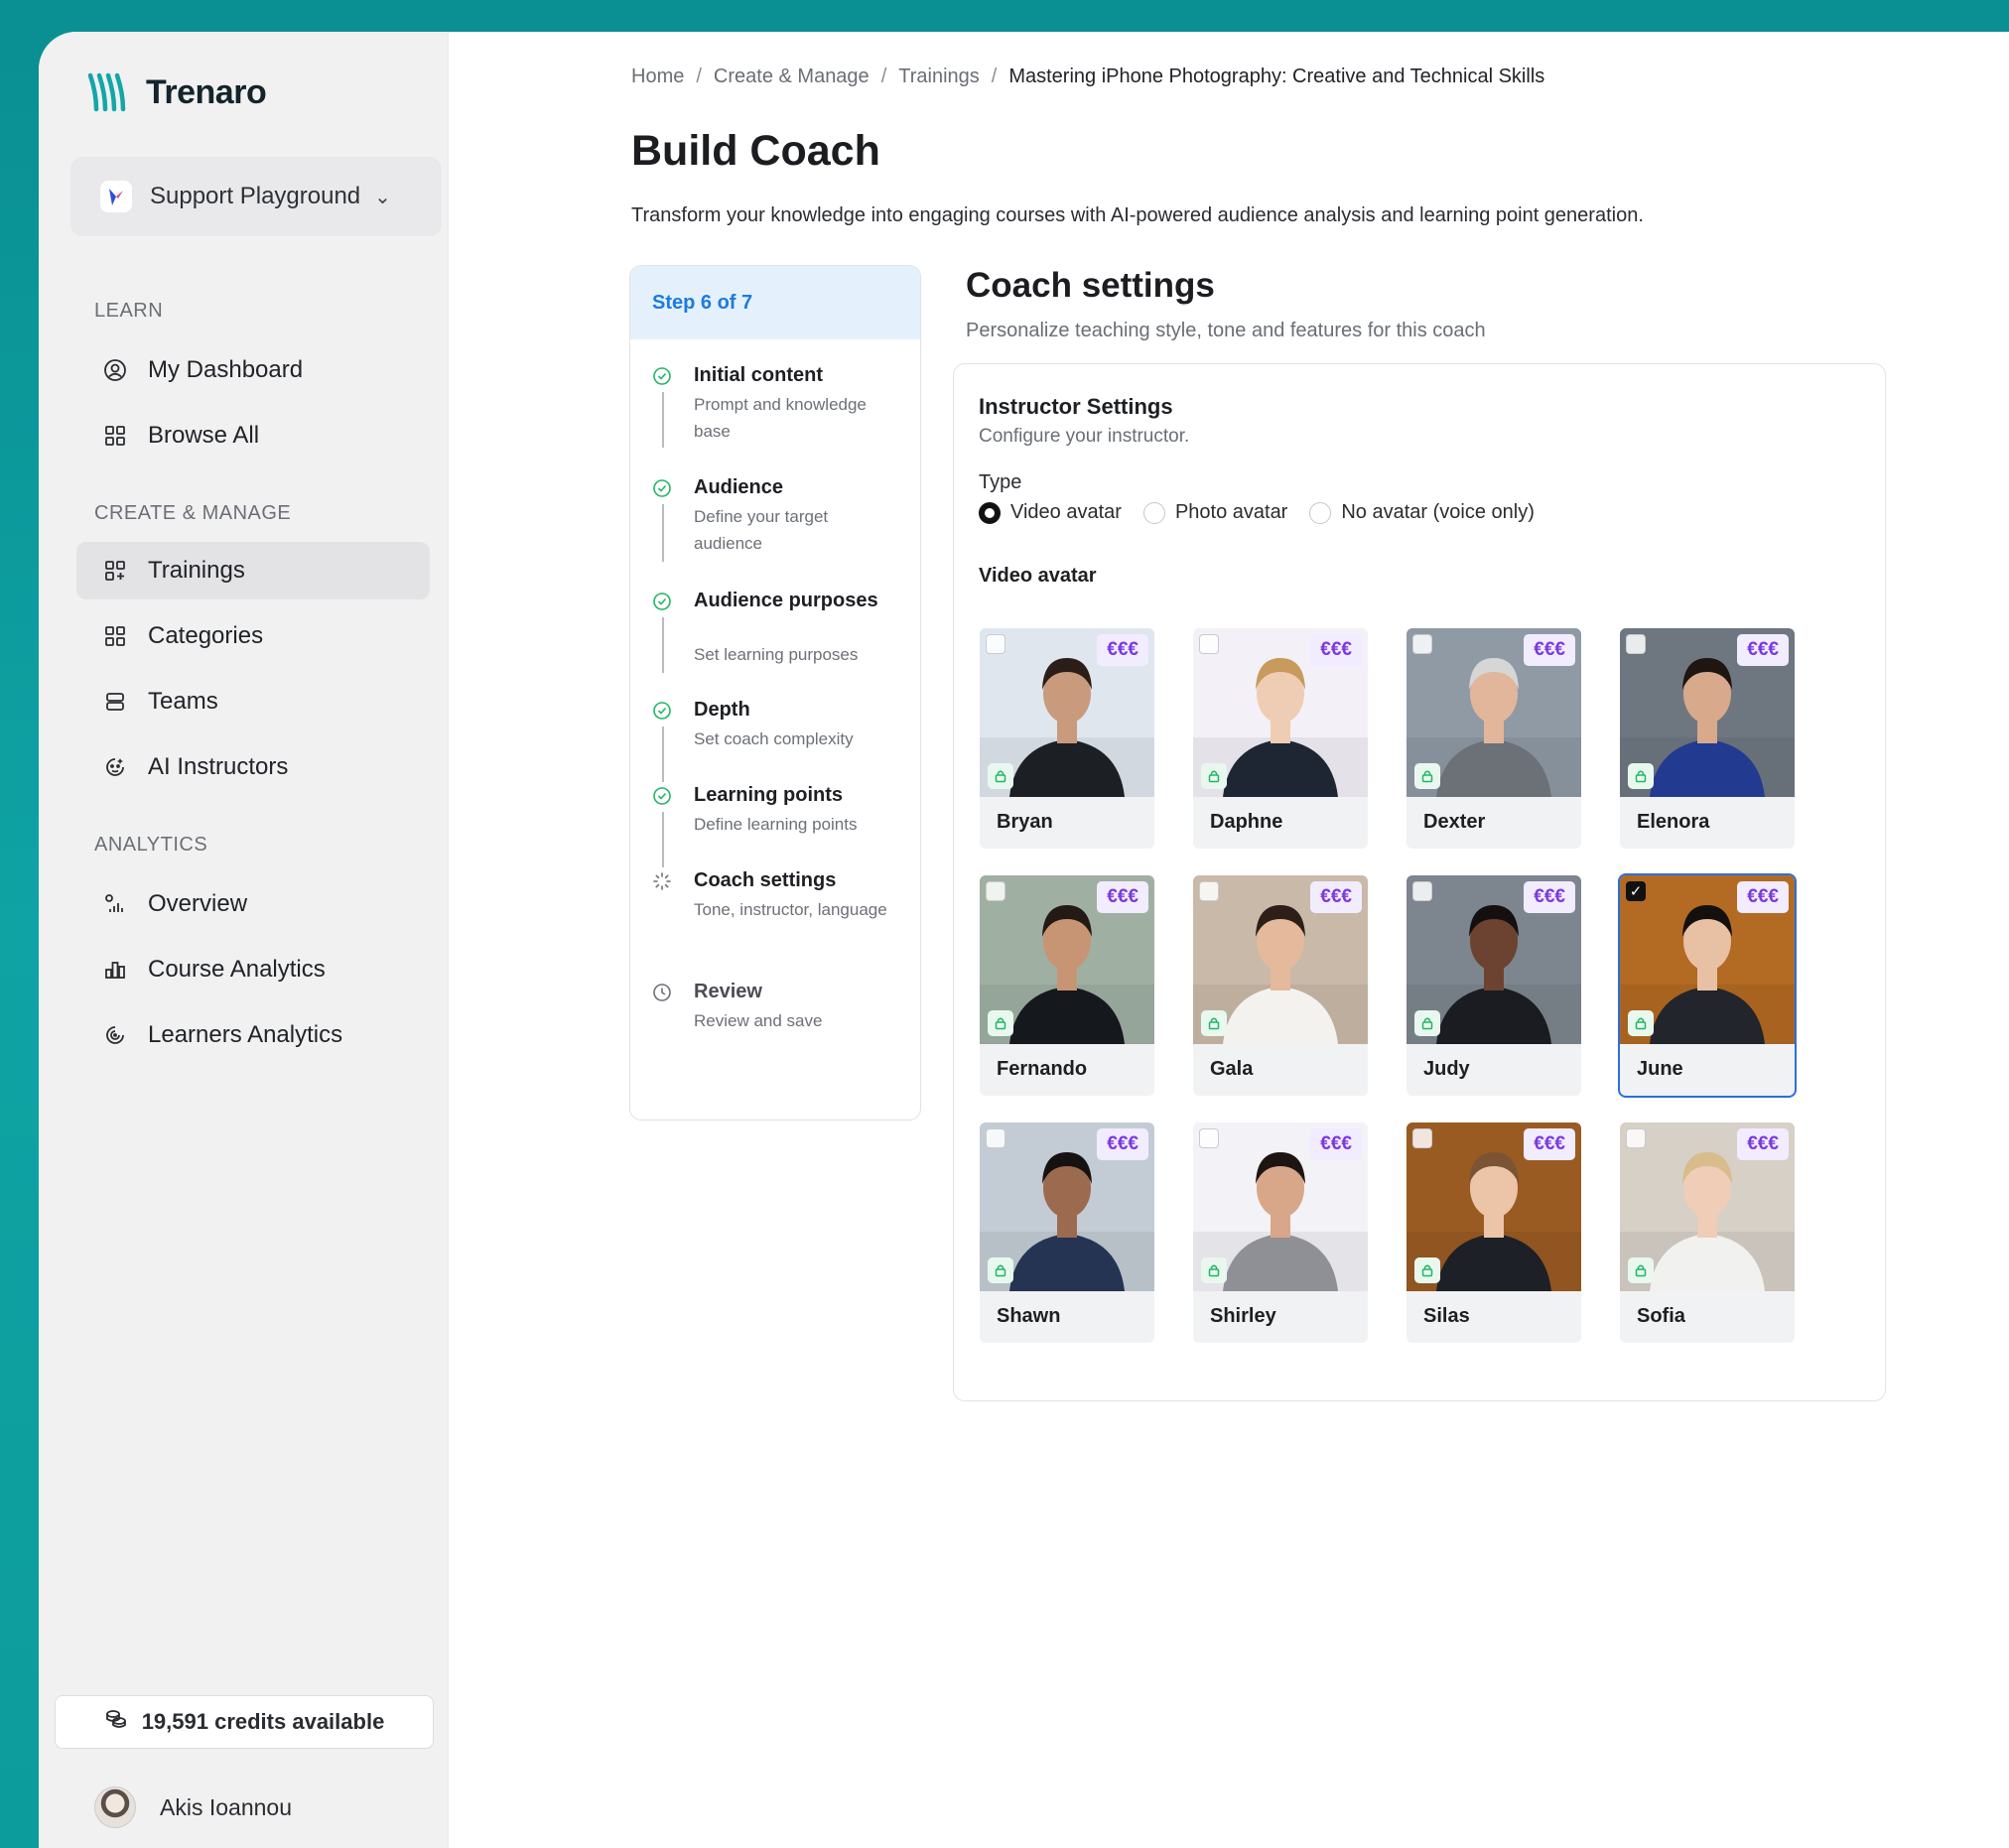  What do you see at coordinates (1636, 891) in the screenshot?
I see `avatar-checkbox: ✓` at bounding box center [1636, 891].